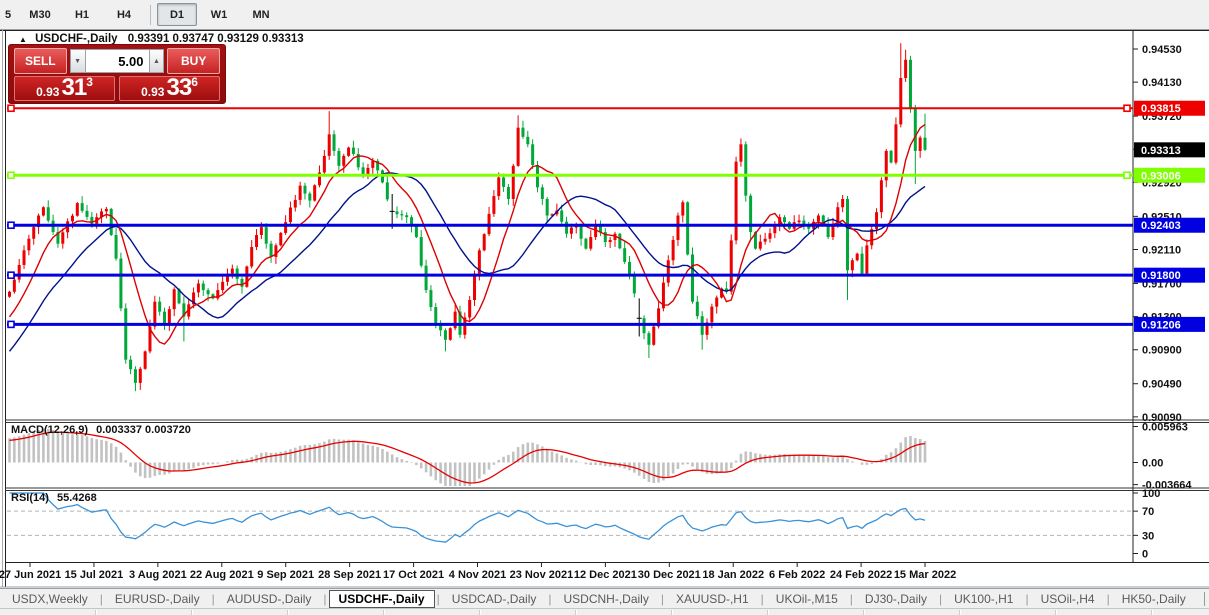 The image size is (1209, 615). Describe the element at coordinates (712, 599) in the screenshot. I see `chart-tab-xauusd: XAUUSD-,H1` at that location.